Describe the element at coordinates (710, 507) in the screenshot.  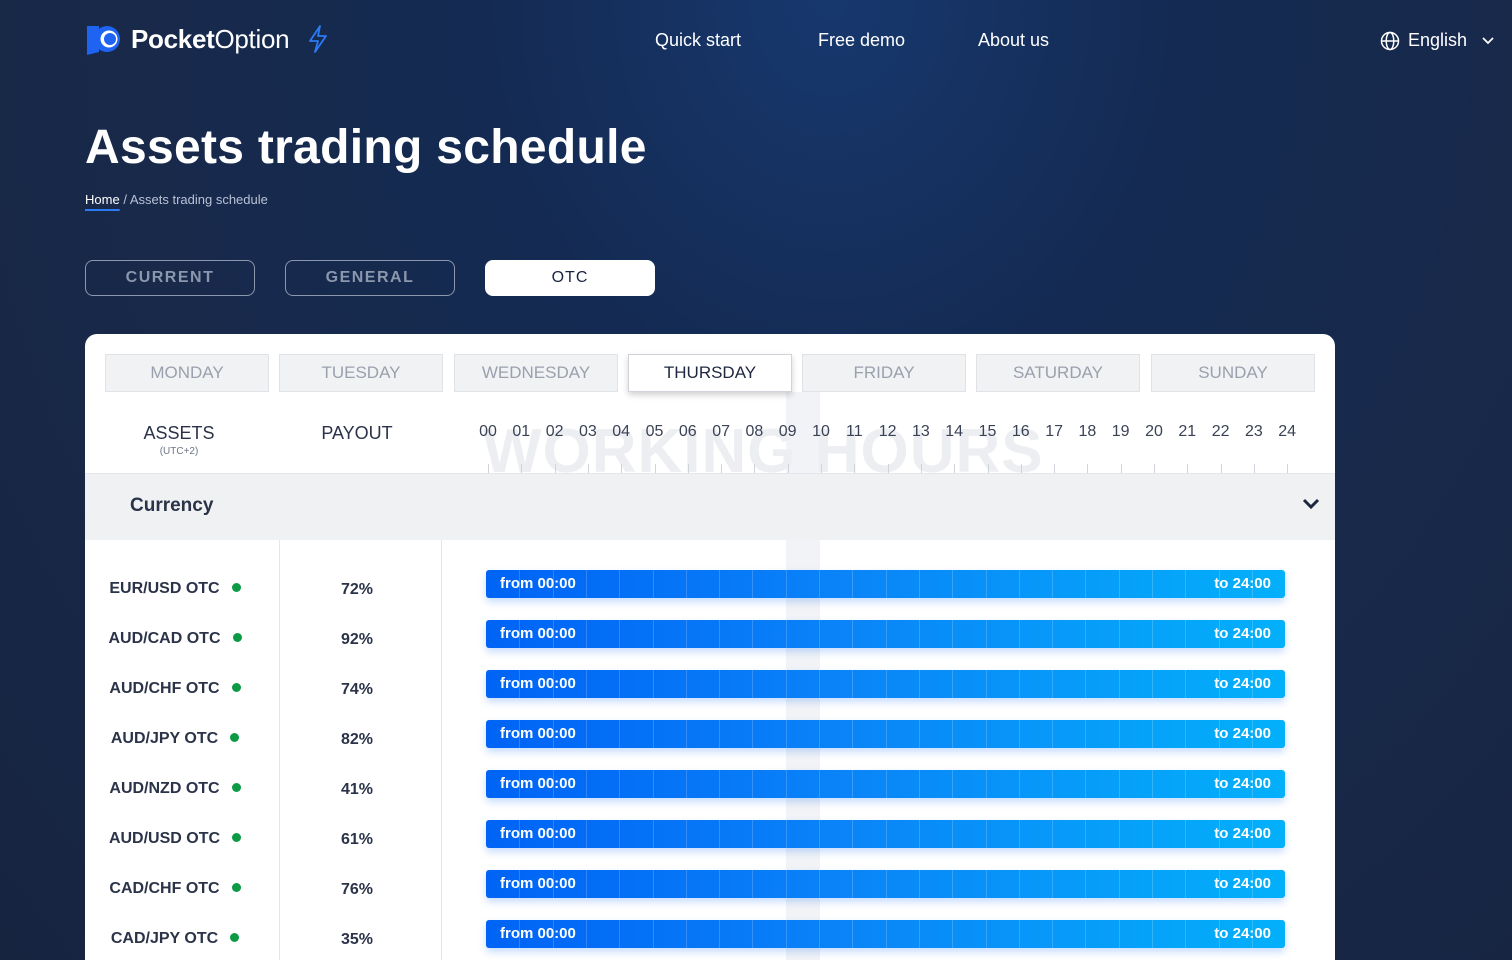
I see `category-currency: Currency` at that location.